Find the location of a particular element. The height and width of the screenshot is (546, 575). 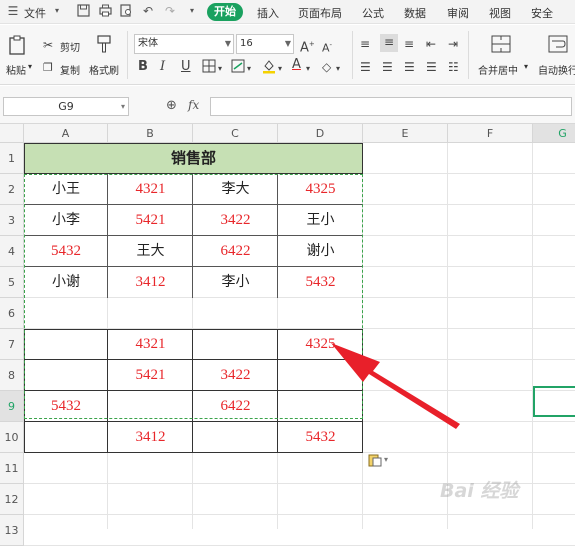

copy-icon: ❐ is located at coordinates (48, 68).